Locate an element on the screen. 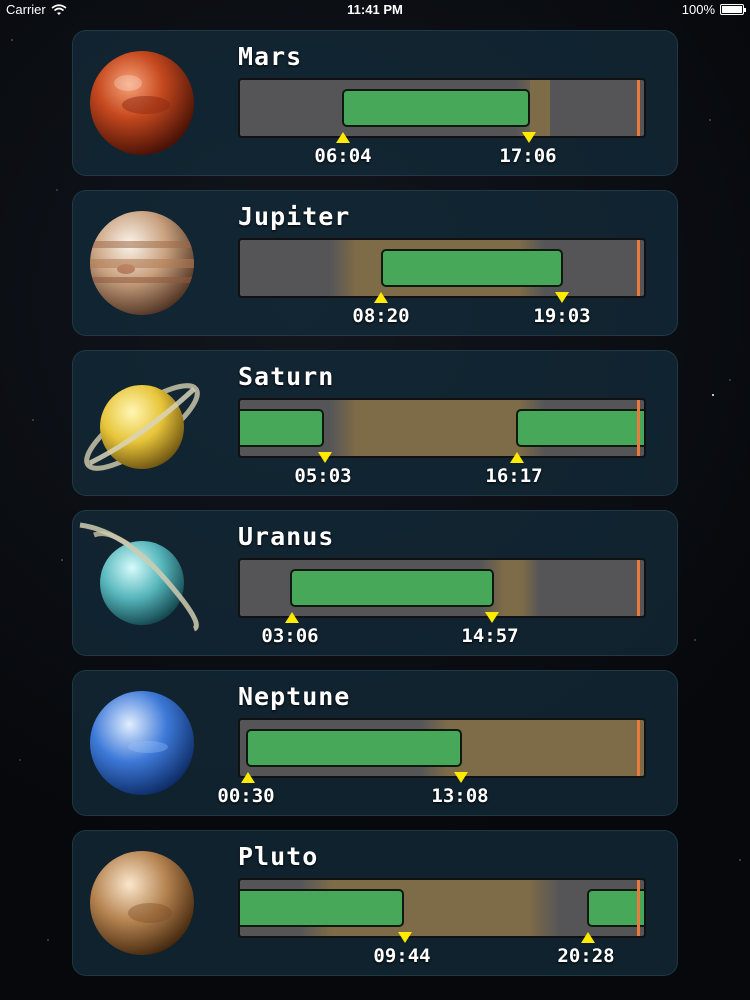 The height and width of the screenshot is (1000, 750). planet-name: Neptune is located at coordinates (294, 696).